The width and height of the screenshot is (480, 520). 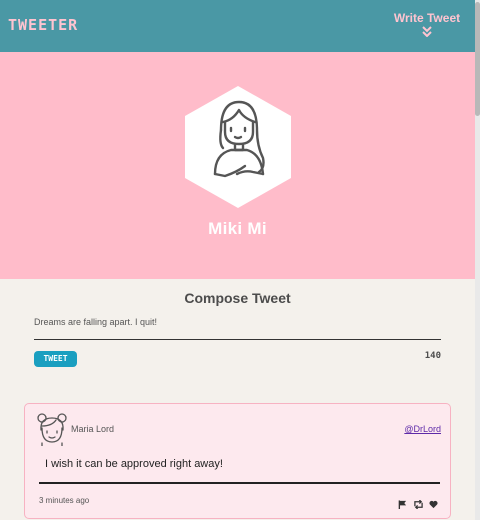 I want to click on tweet-actions, so click(x=417, y=505).